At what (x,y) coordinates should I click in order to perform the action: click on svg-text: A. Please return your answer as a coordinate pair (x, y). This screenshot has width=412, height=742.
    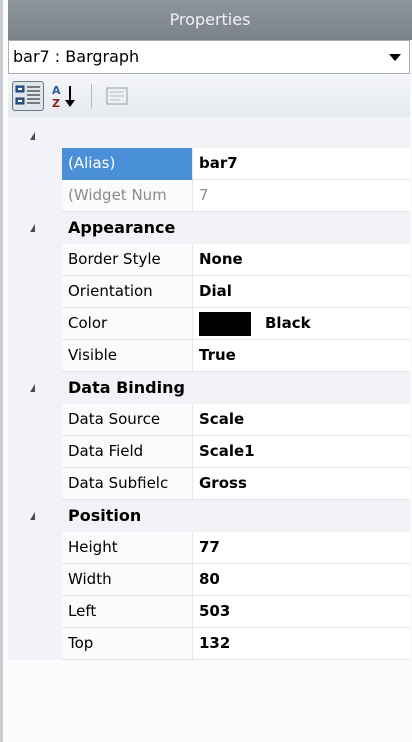
    Looking at the image, I should click on (56, 90).